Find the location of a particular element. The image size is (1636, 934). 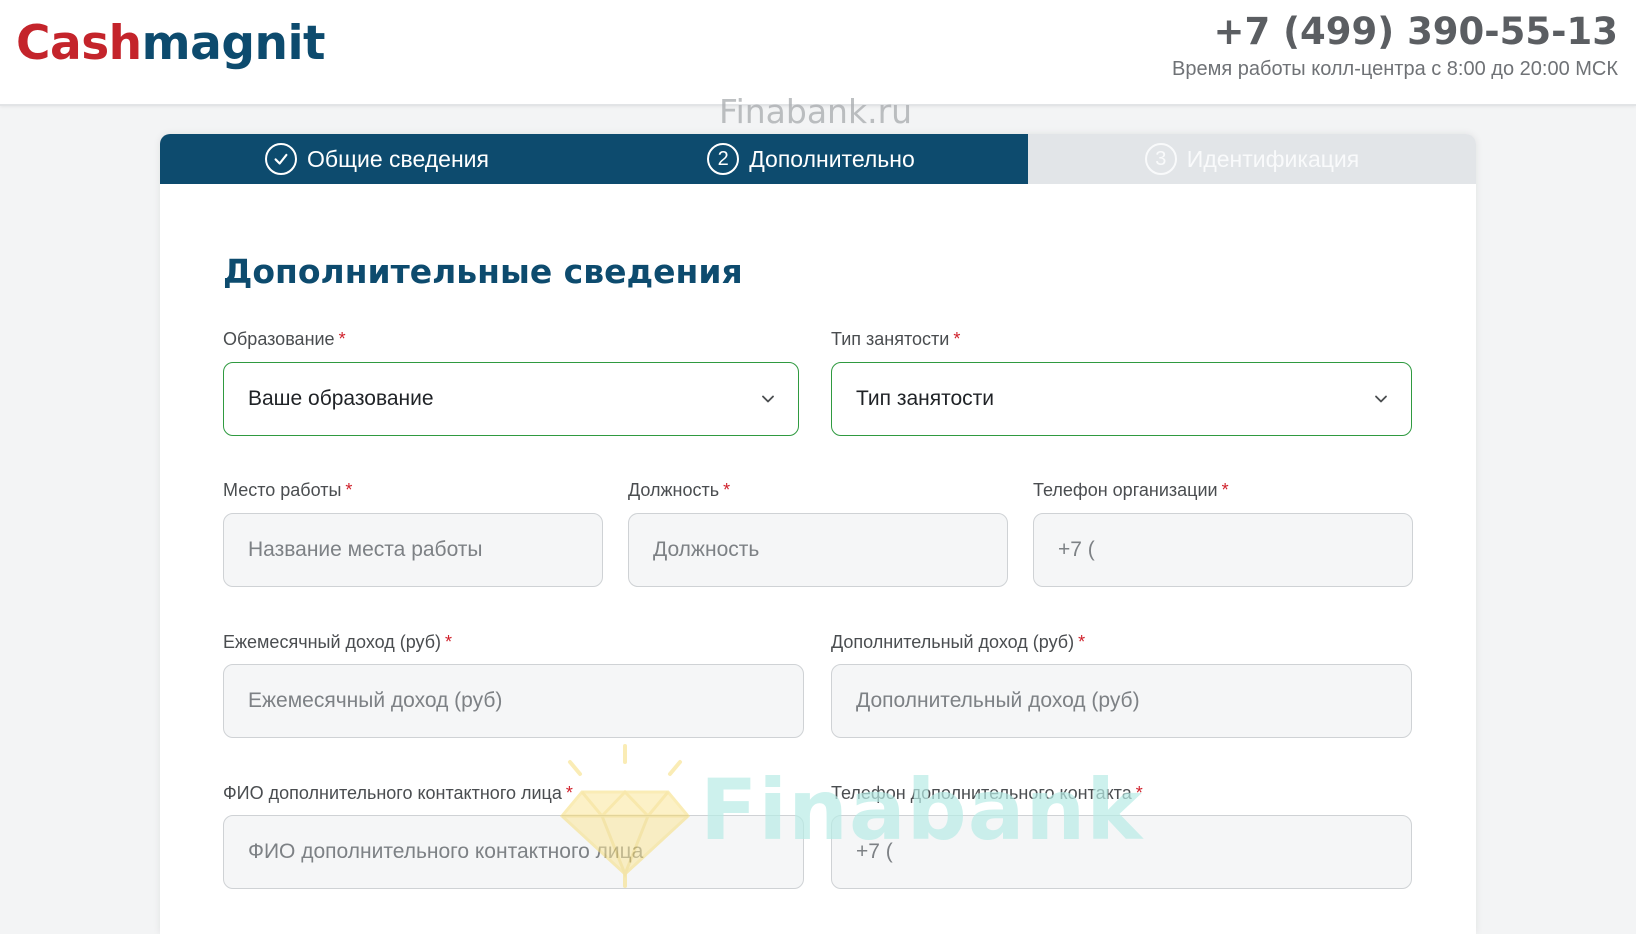

additional-income-input: Дополнительный доход (руб) is located at coordinates (1121, 701).